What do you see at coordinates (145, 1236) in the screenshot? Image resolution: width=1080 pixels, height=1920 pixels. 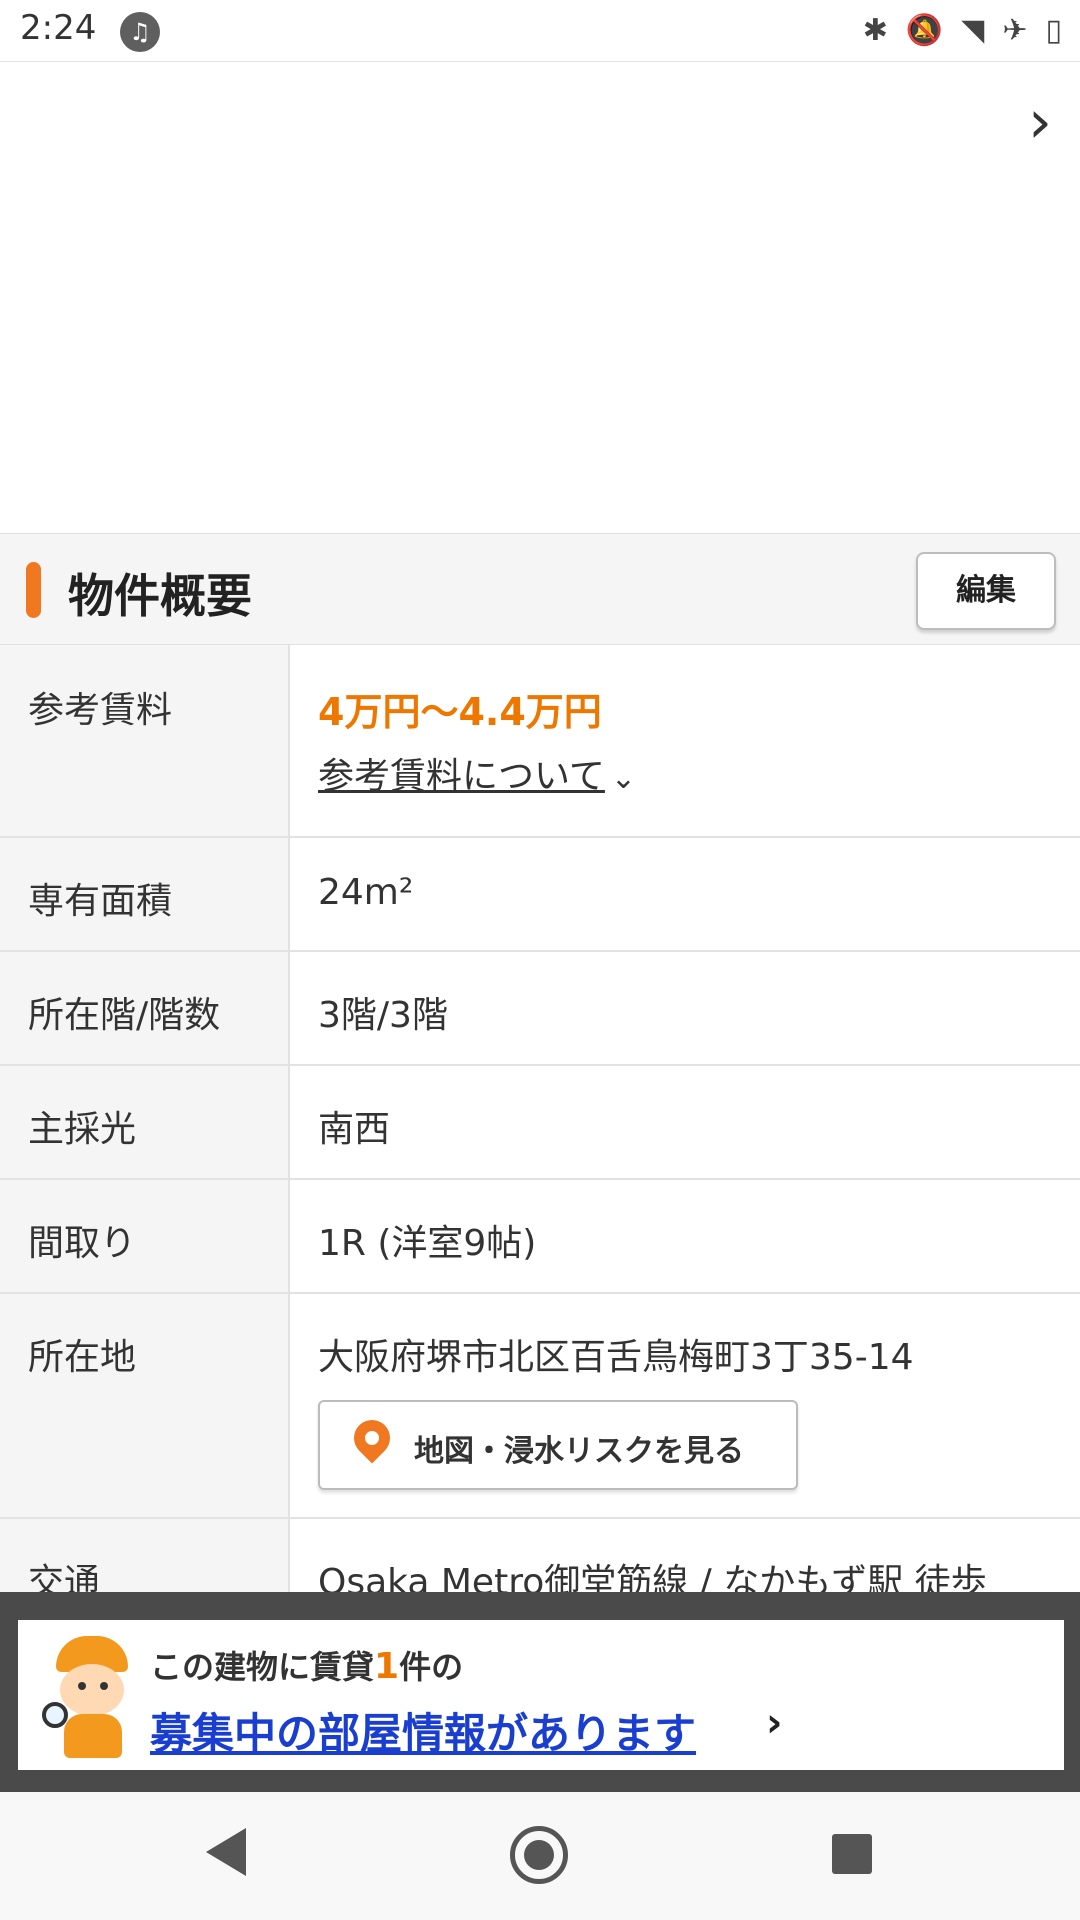 I see `row-label-cell: 間取り` at bounding box center [145, 1236].